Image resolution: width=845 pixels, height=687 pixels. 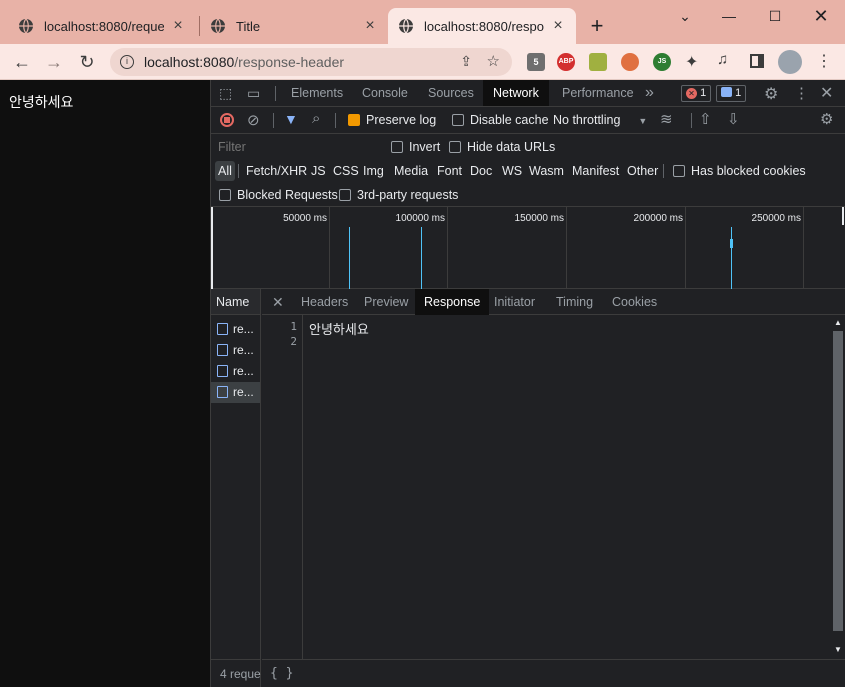 What do you see at coordinates (662, 62) in the screenshot?
I see `js-icon: JS` at bounding box center [662, 62].